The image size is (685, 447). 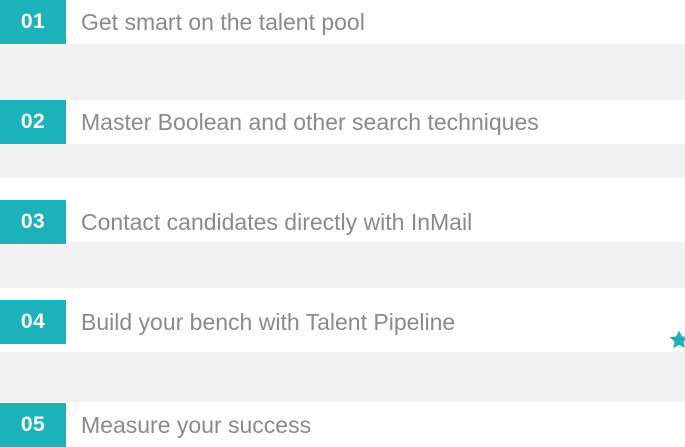 I want to click on step-number: 01, so click(x=33, y=22).